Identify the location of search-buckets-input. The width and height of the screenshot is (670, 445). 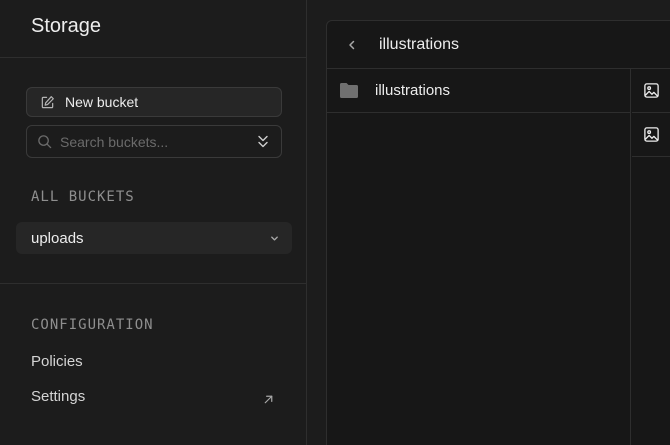
(154, 141).